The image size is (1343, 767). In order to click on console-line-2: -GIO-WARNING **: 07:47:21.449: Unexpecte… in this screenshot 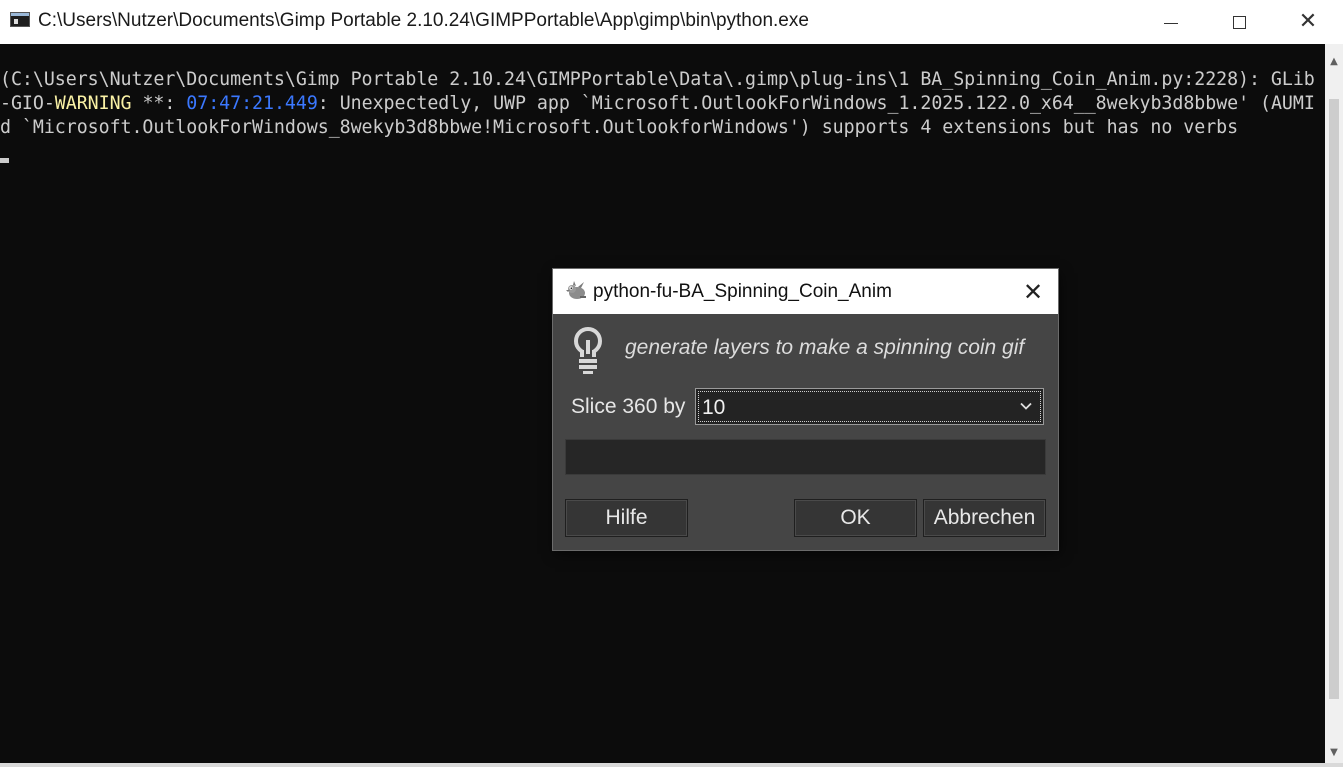, I will do `click(657, 103)`.